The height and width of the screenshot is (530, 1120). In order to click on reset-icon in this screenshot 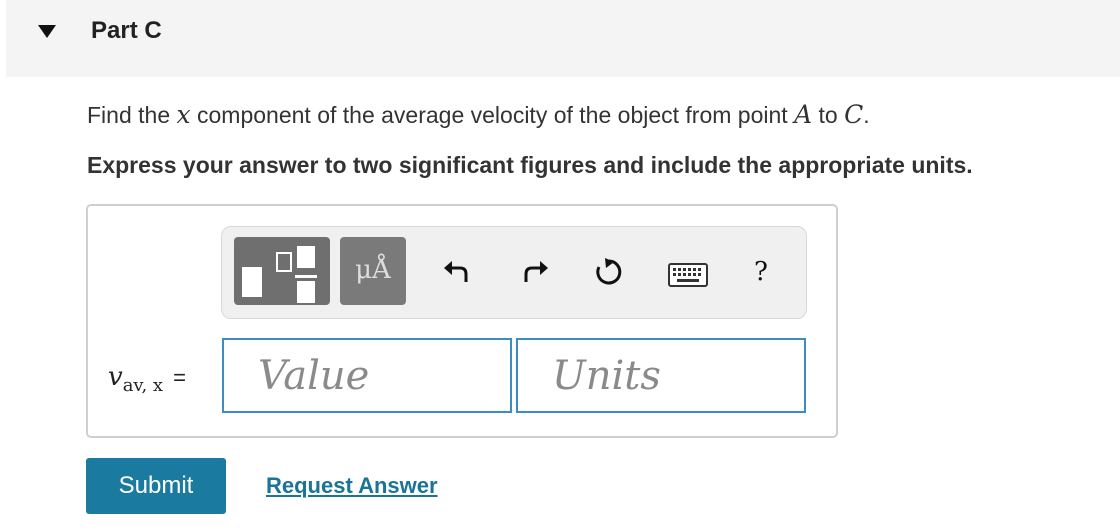, I will do `click(609, 272)`.